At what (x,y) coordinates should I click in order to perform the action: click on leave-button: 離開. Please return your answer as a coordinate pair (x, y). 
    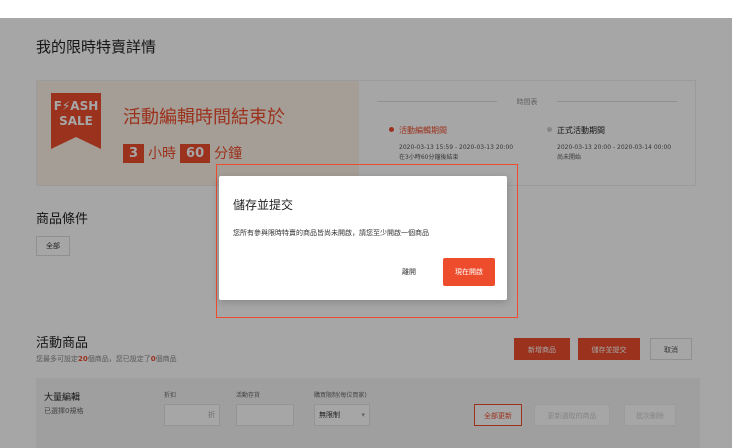
    Looking at the image, I should click on (409, 272).